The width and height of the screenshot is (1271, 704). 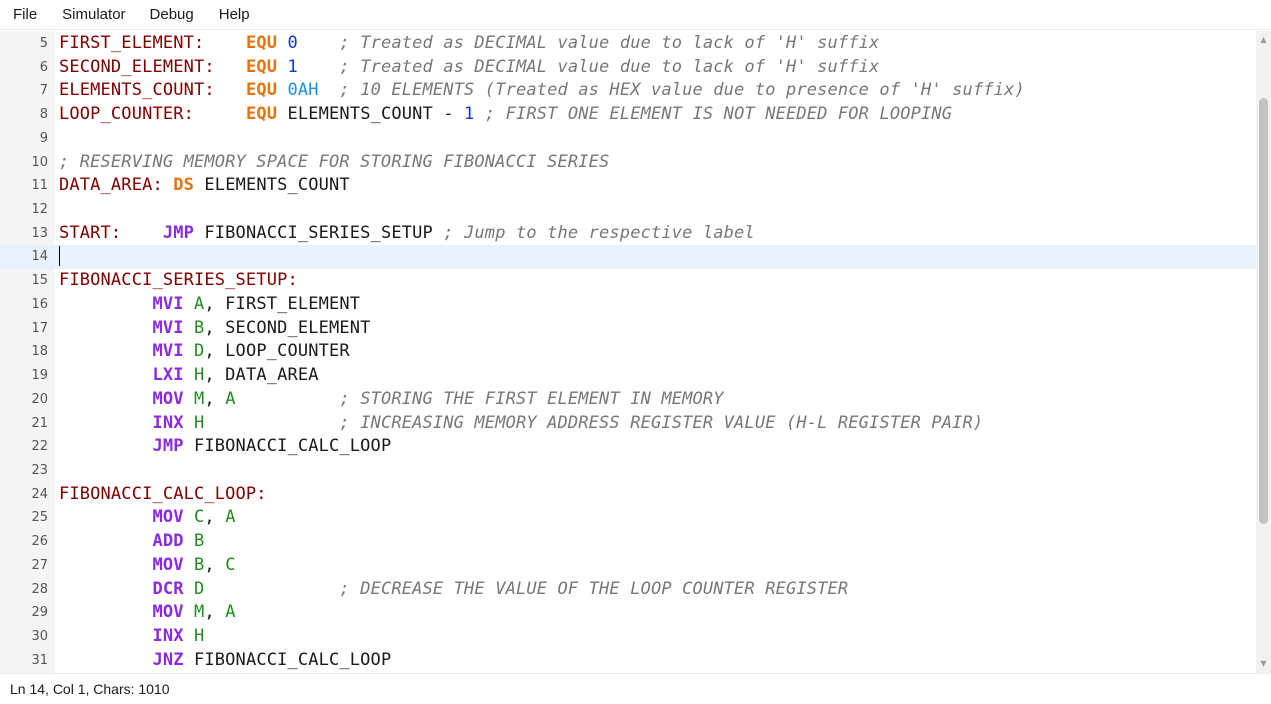 What do you see at coordinates (93, 15) in the screenshot?
I see `menu-simulator: Simulator` at bounding box center [93, 15].